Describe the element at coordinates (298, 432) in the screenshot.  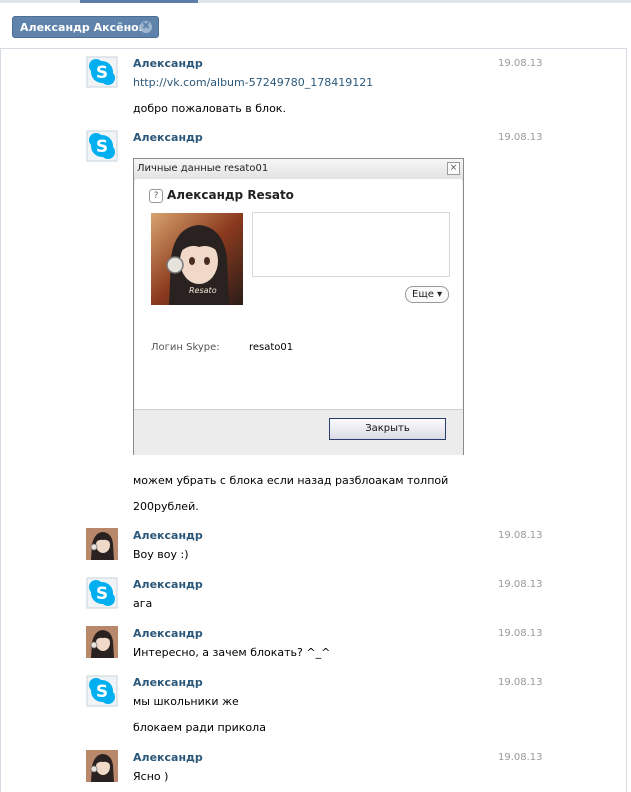
I see `dialog-footer: Закрыть` at that location.